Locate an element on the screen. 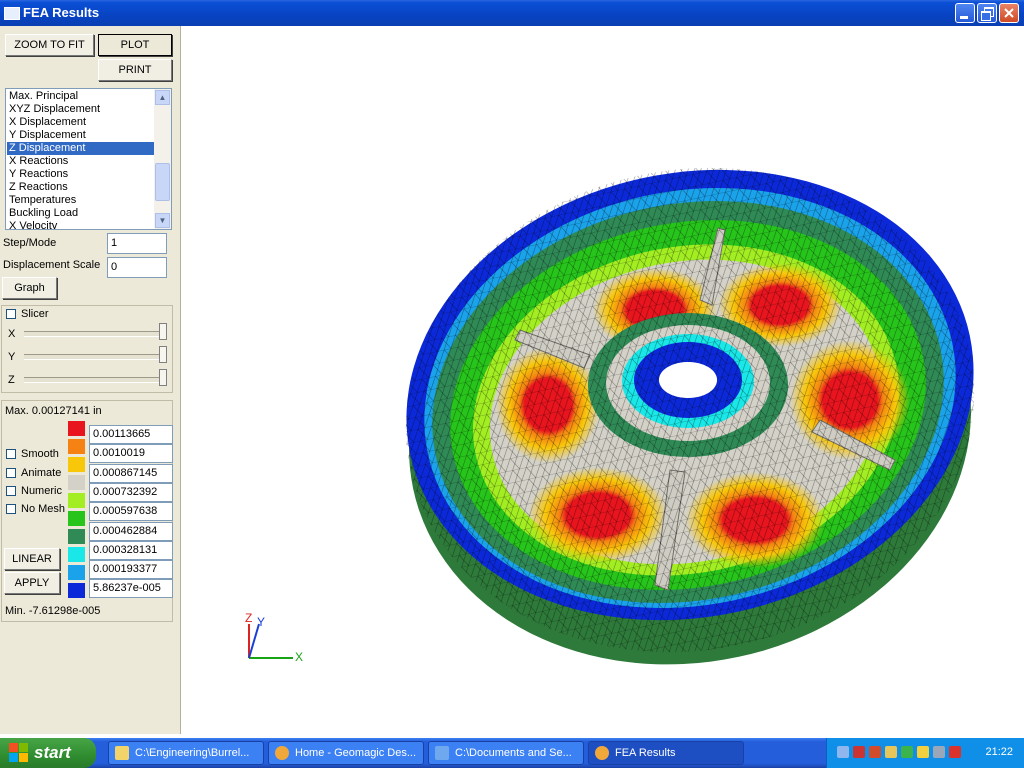  numeric-checkbox is located at coordinates (11, 491).